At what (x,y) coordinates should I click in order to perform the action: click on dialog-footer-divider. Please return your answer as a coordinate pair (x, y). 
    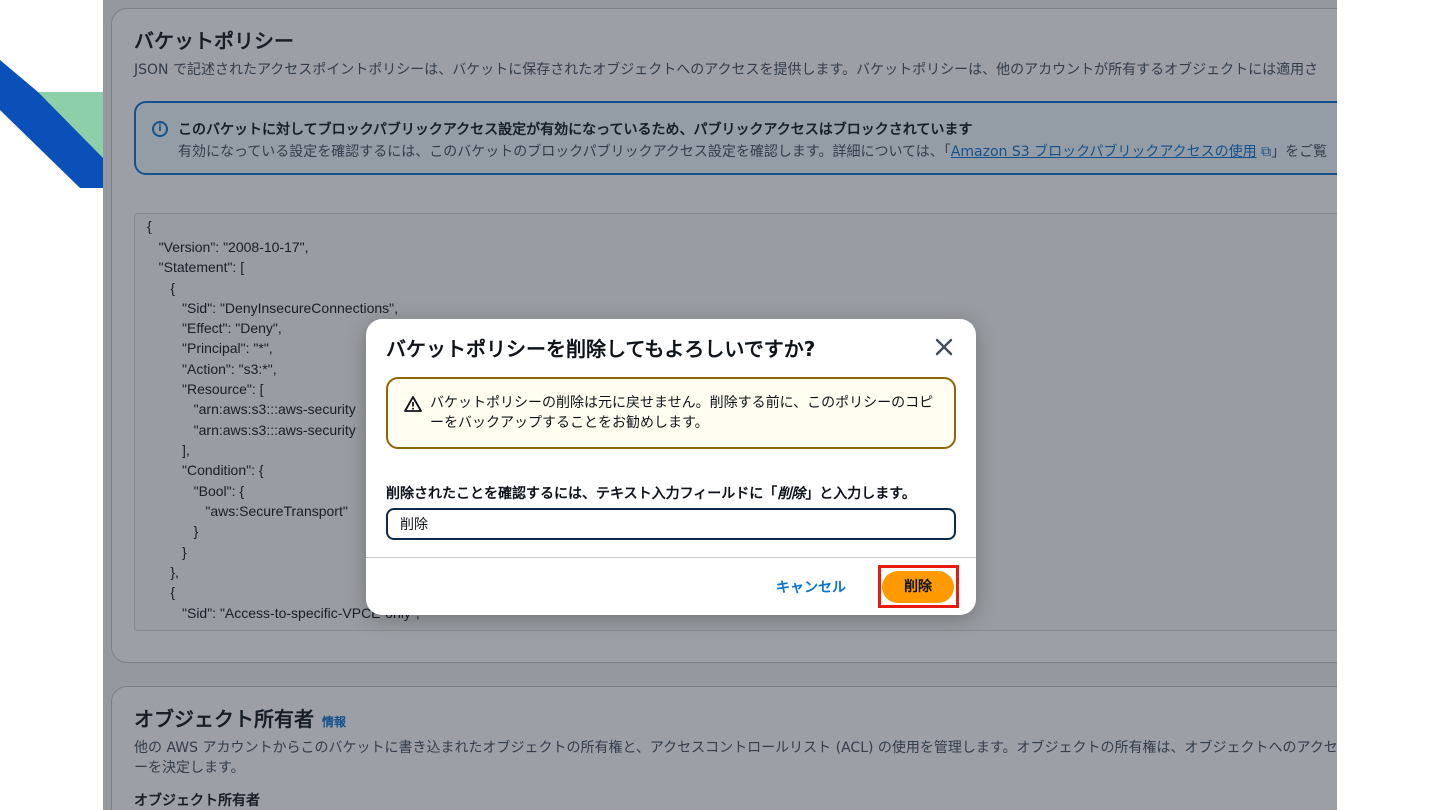
    Looking at the image, I should click on (671, 557).